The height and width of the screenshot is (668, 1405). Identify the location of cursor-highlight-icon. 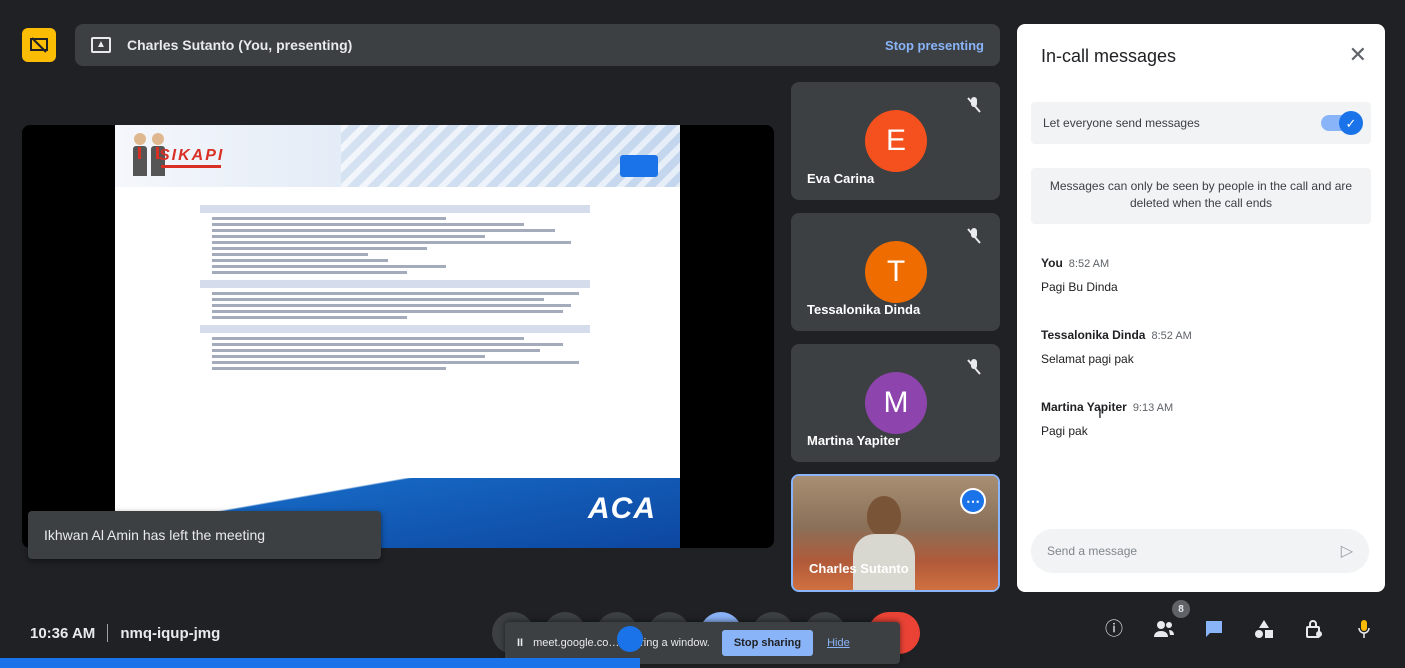
(630, 639).